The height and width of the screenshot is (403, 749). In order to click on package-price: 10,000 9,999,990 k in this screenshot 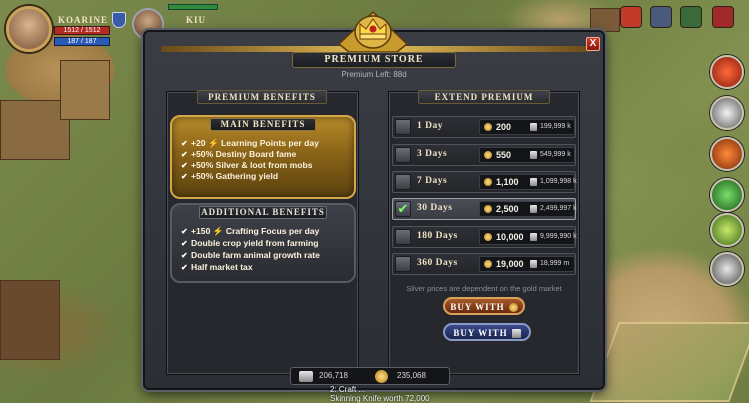, I will do `click(528, 237)`.